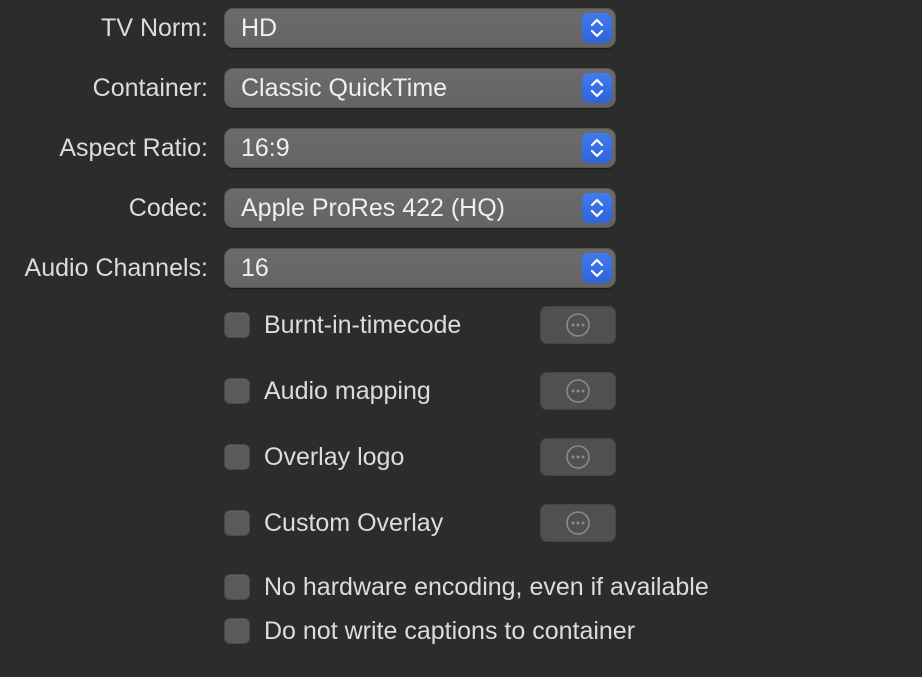 The height and width of the screenshot is (677, 922). What do you see at coordinates (237, 587) in the screenshot?
I see `no-hardware-encoding-checkbox` at bounding box center [237, 587].